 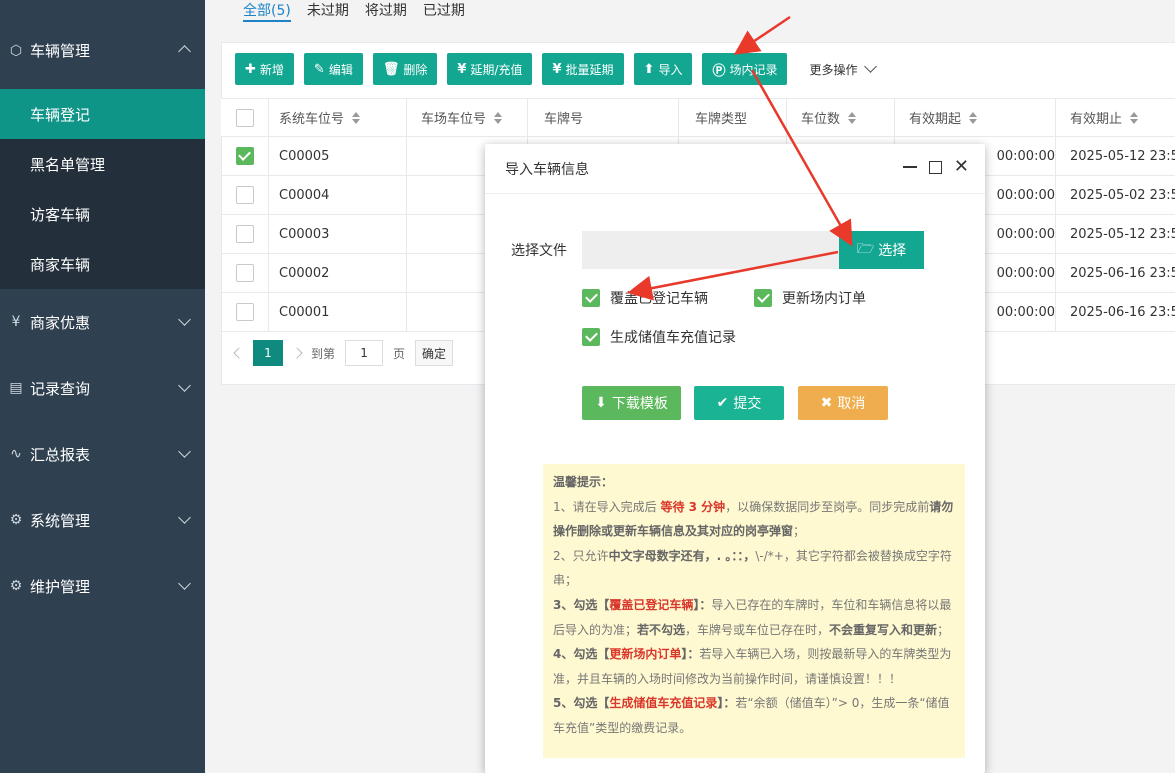 What do you see at coordinates (840, 117) in the screenshot?
I see `column-header: 车位数` at bounding box center [840, 117].